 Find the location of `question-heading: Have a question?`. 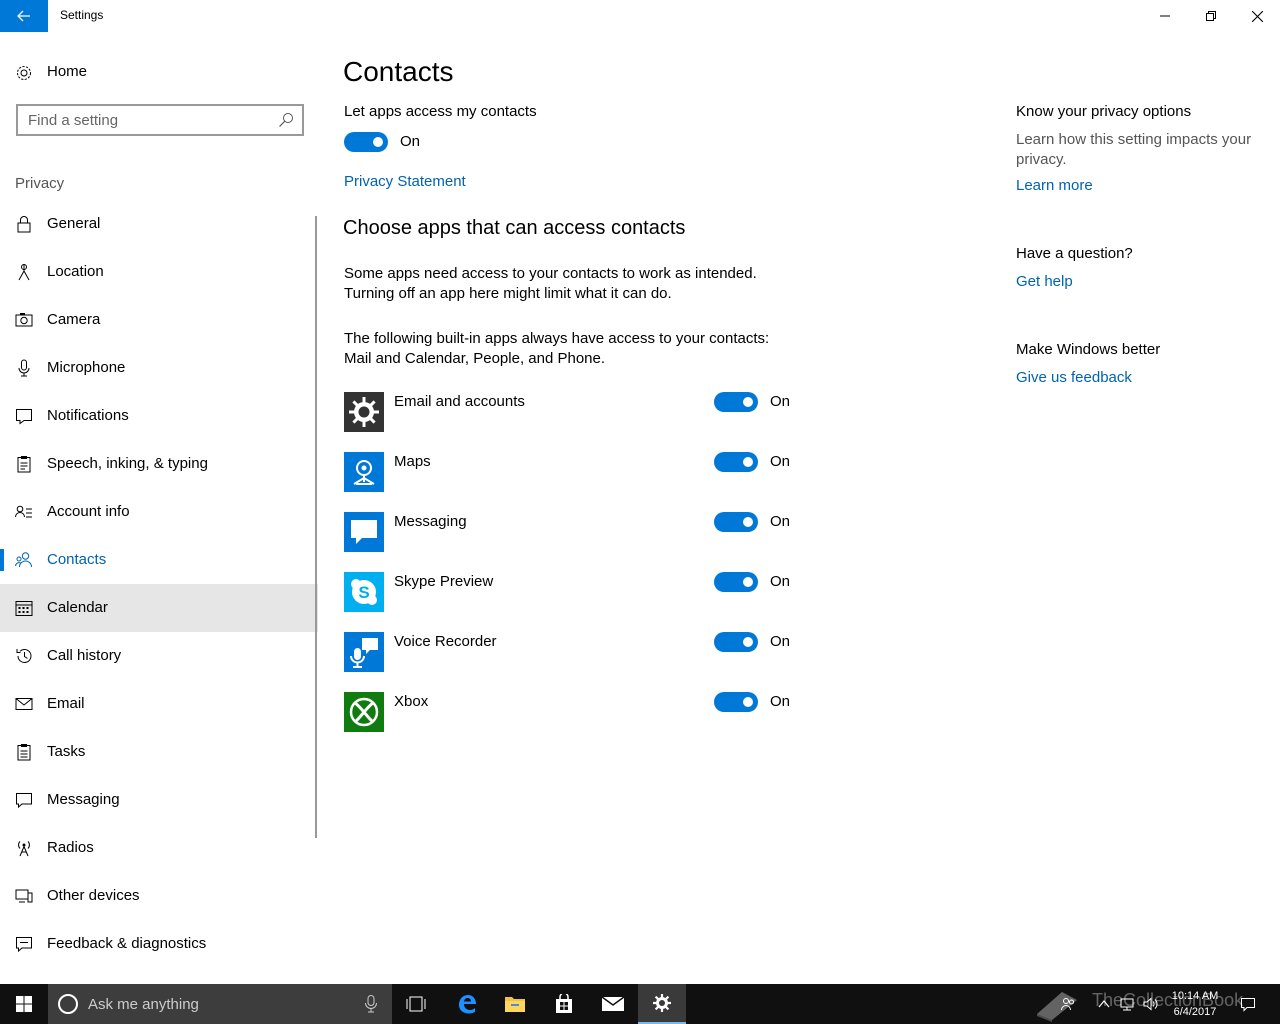

question-heading: Have a question? is located at coordinates (1074, 253).